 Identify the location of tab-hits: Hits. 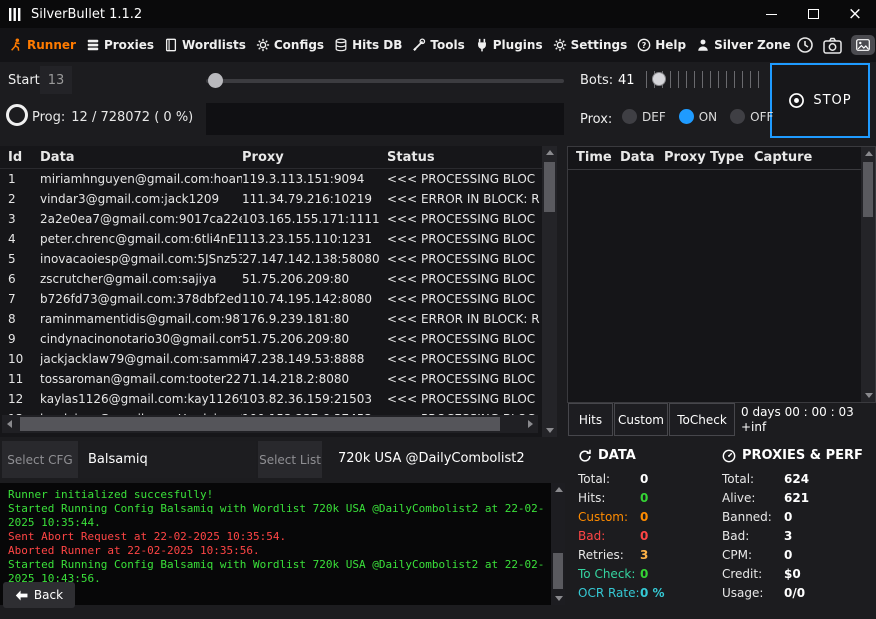
(590, 419).